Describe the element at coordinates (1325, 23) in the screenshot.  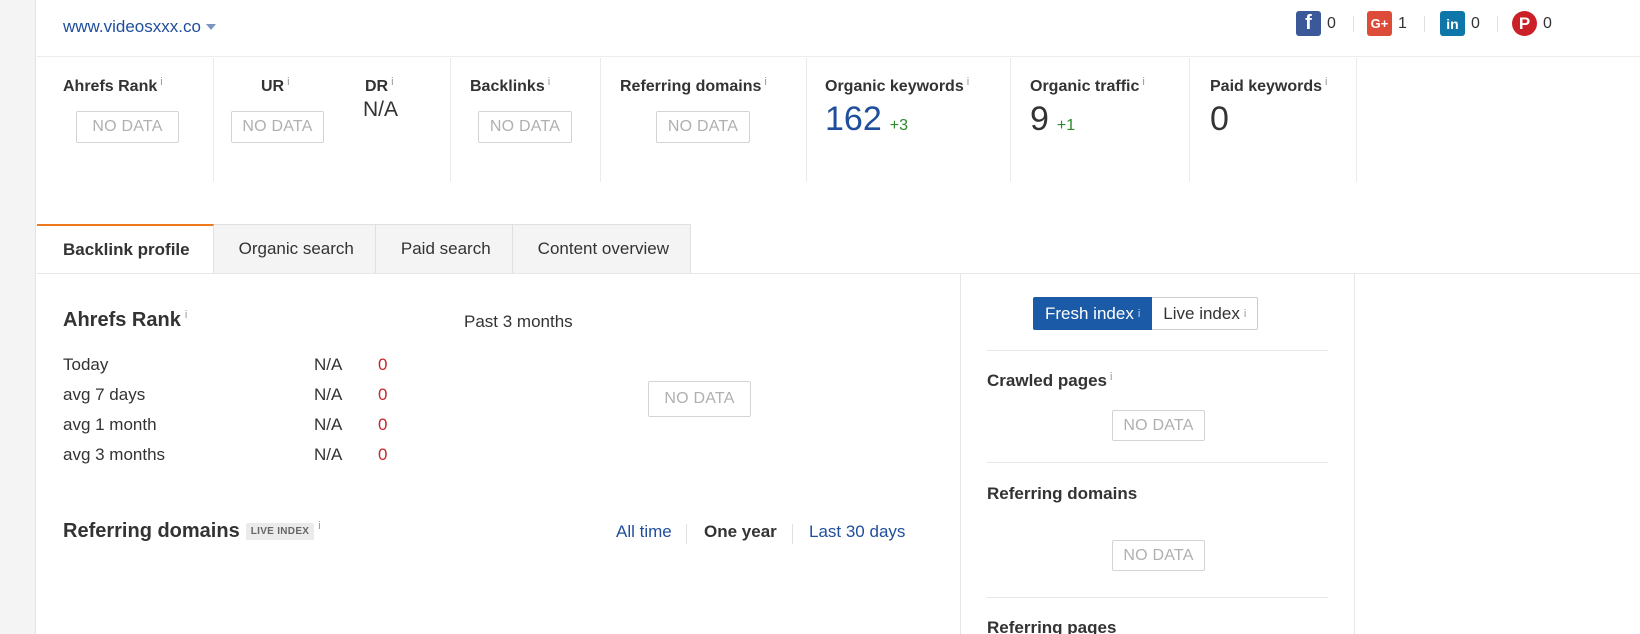
I see `facebook-share: f 0` at that location.